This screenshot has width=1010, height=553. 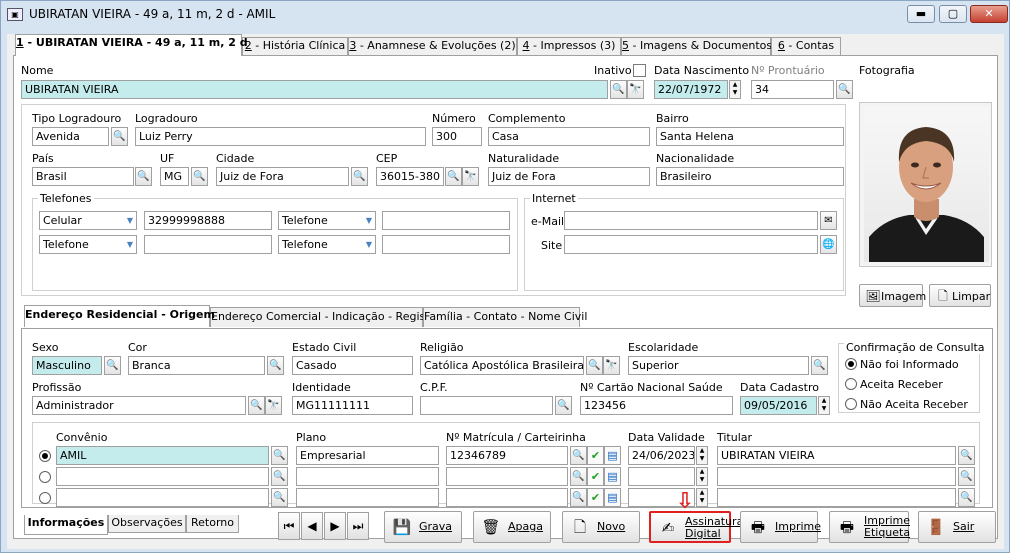 What do you see at coordinates (792, 89) in the screenshot?
I see `prontuario-field: 34` at bounding box center [792, 89].